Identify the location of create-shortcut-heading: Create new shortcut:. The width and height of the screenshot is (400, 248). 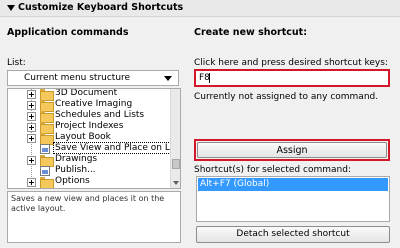
(250, 32).